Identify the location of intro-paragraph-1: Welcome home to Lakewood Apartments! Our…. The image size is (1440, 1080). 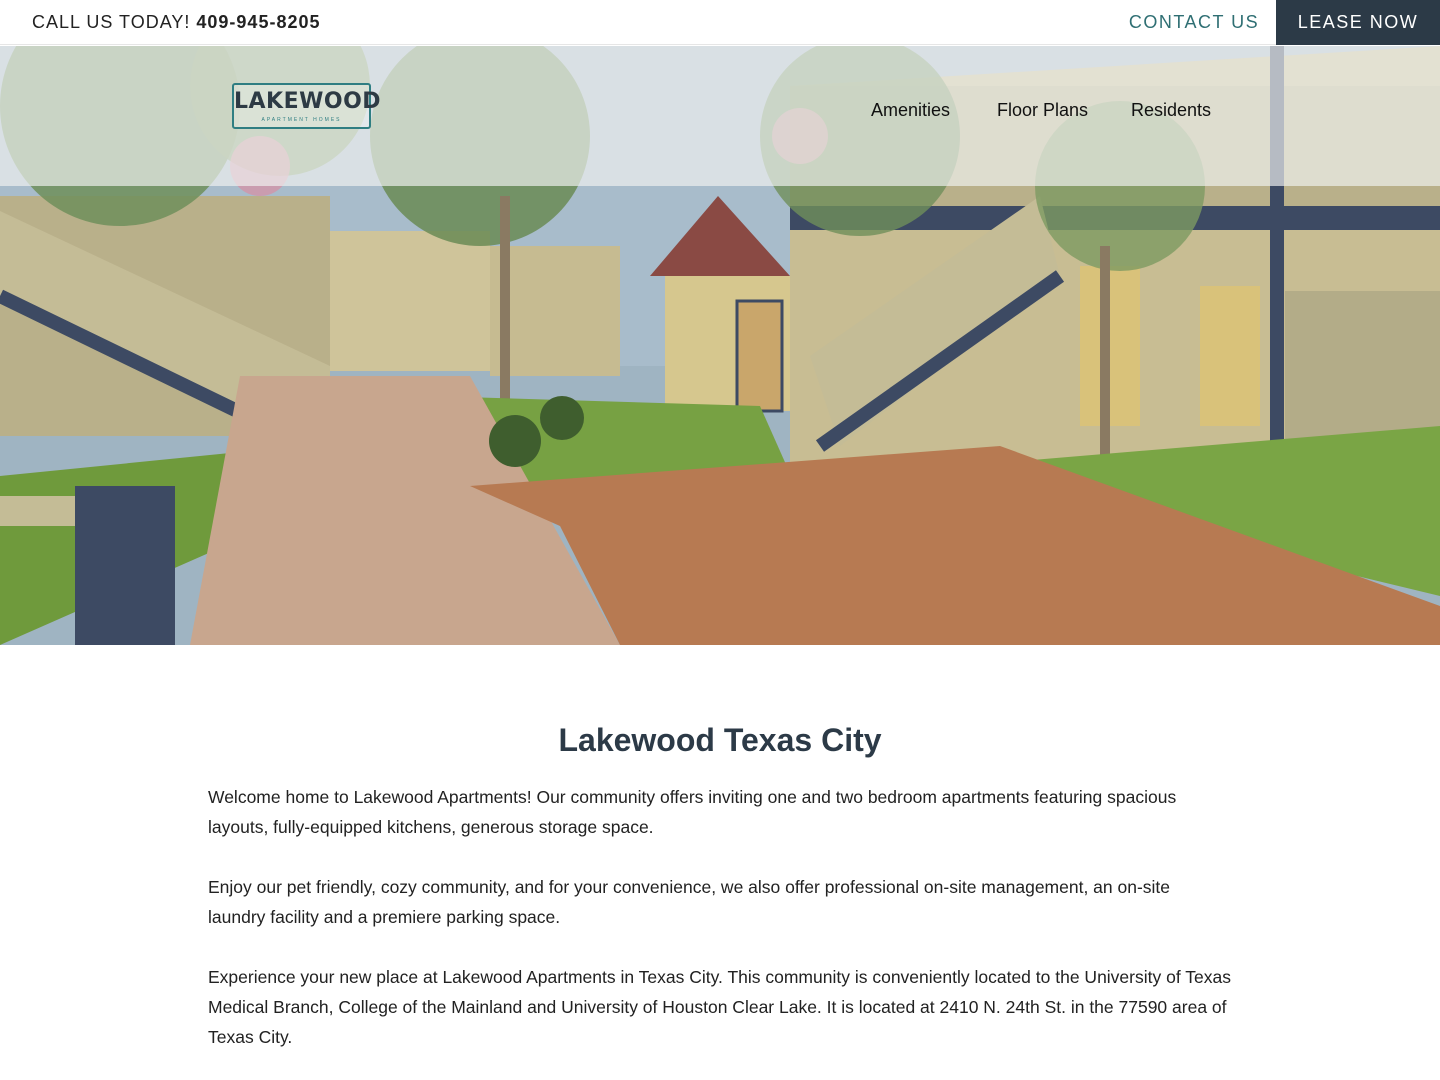
(692, 812).